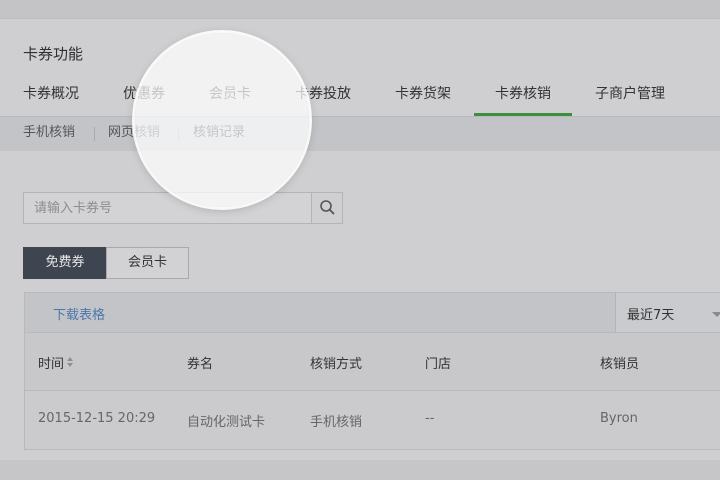 This screenshot has height=480, width=720. Describe the element at coordinates (430, 418) in the screenshot. I see `cell-store: --` at that location.